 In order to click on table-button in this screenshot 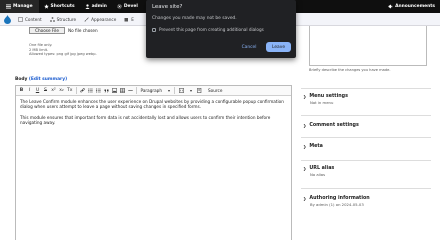, I will do `click(122, 91)`.